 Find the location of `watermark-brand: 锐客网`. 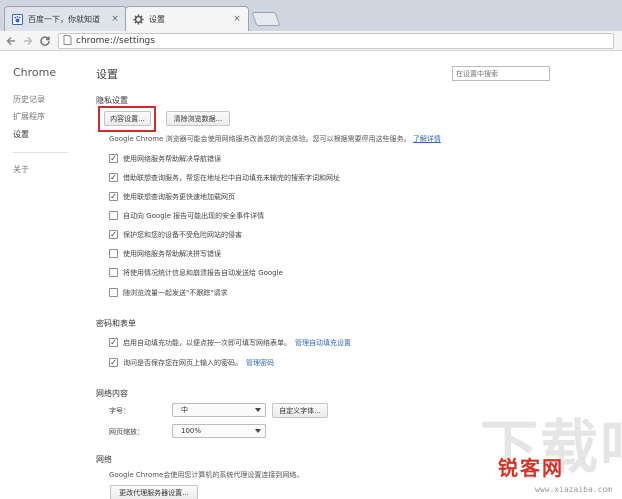

watermark-brand: 锐客网 is located at coordinates (531, 468).